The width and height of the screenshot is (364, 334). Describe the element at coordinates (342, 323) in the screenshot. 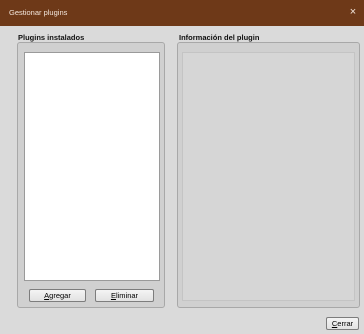

I see `close-button: Cerrar` at that location.